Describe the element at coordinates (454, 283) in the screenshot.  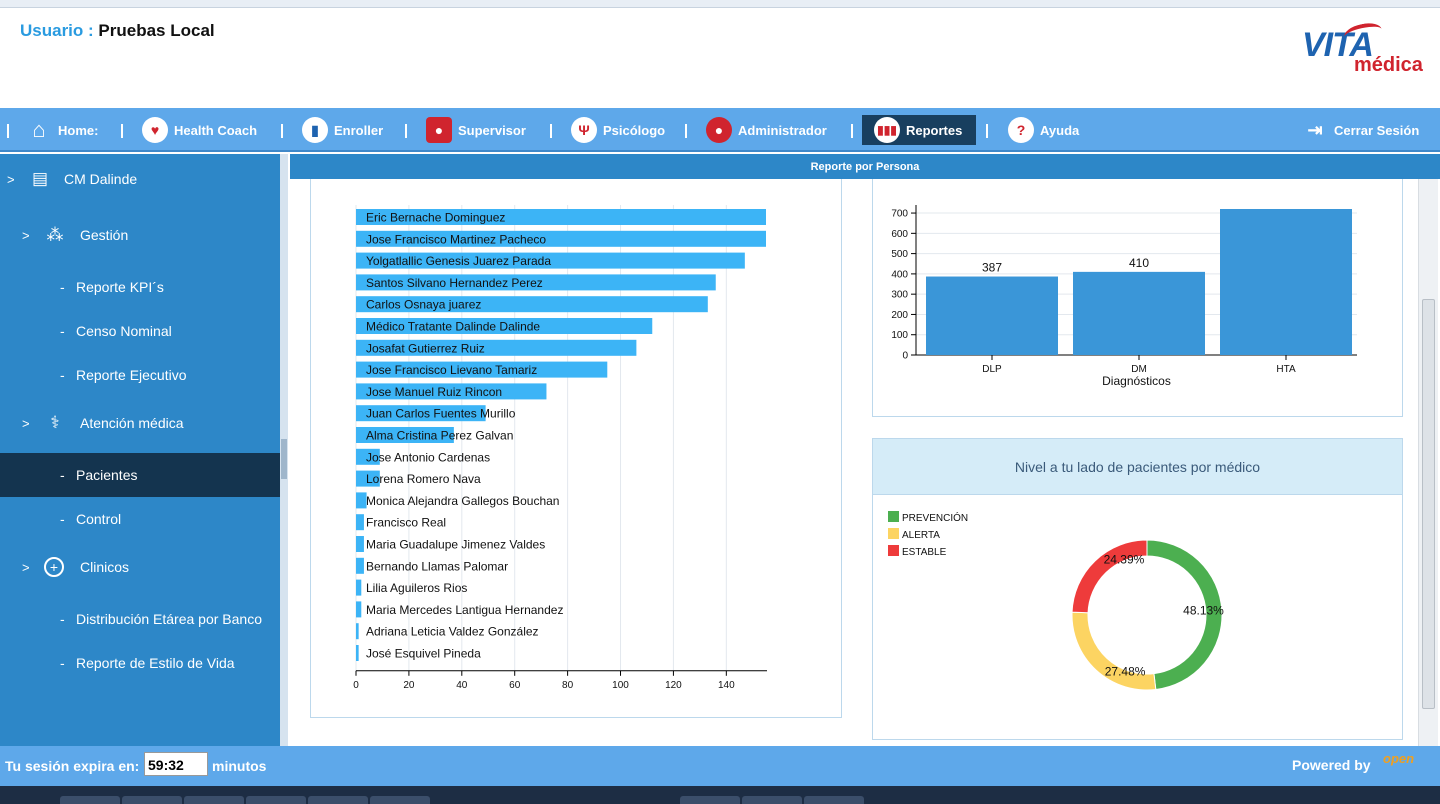
I see `bar-label: Santos Silvano Hernandez Perez` at that location.